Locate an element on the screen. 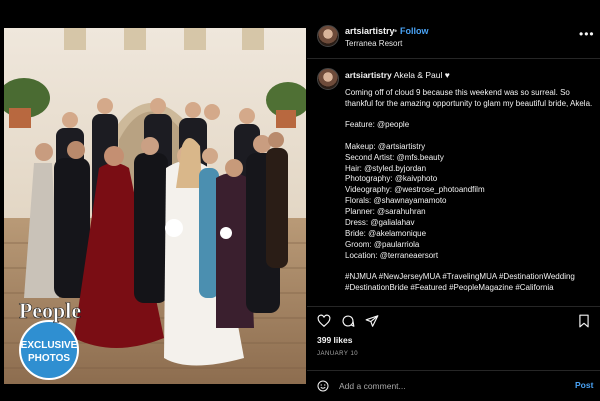 The height and width of the screenshot is (401, 600). emoji-icon is located at coordinates (323, 386).